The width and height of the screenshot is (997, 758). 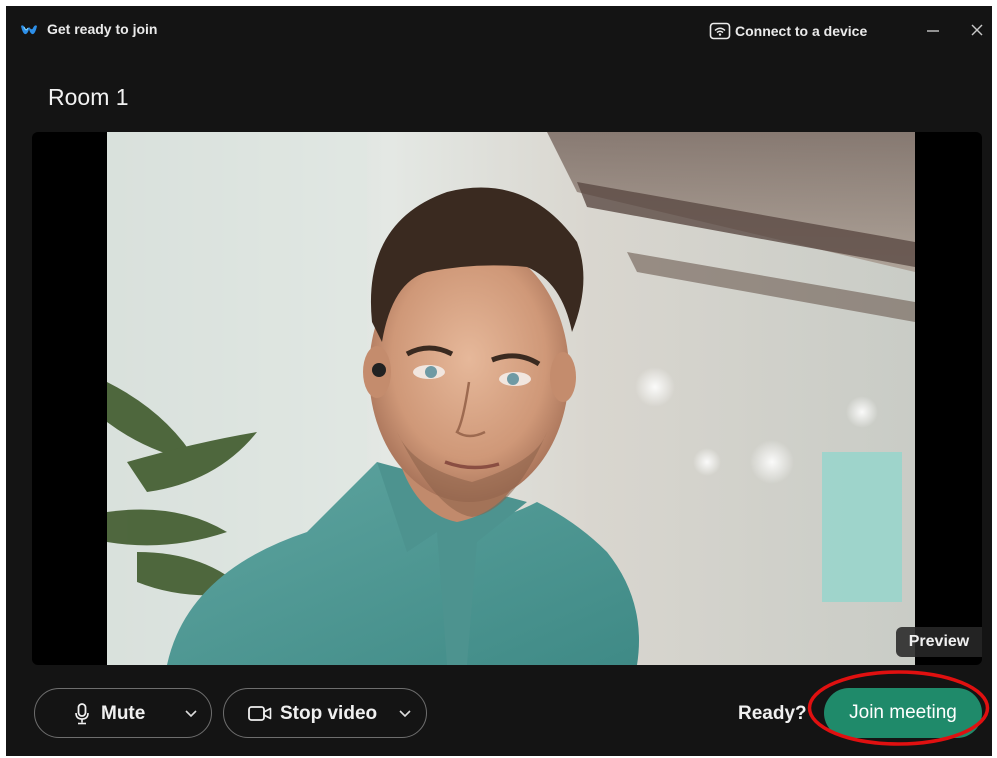 I want to click on ready-prompt: Ready?, so click(x=772, y=713).